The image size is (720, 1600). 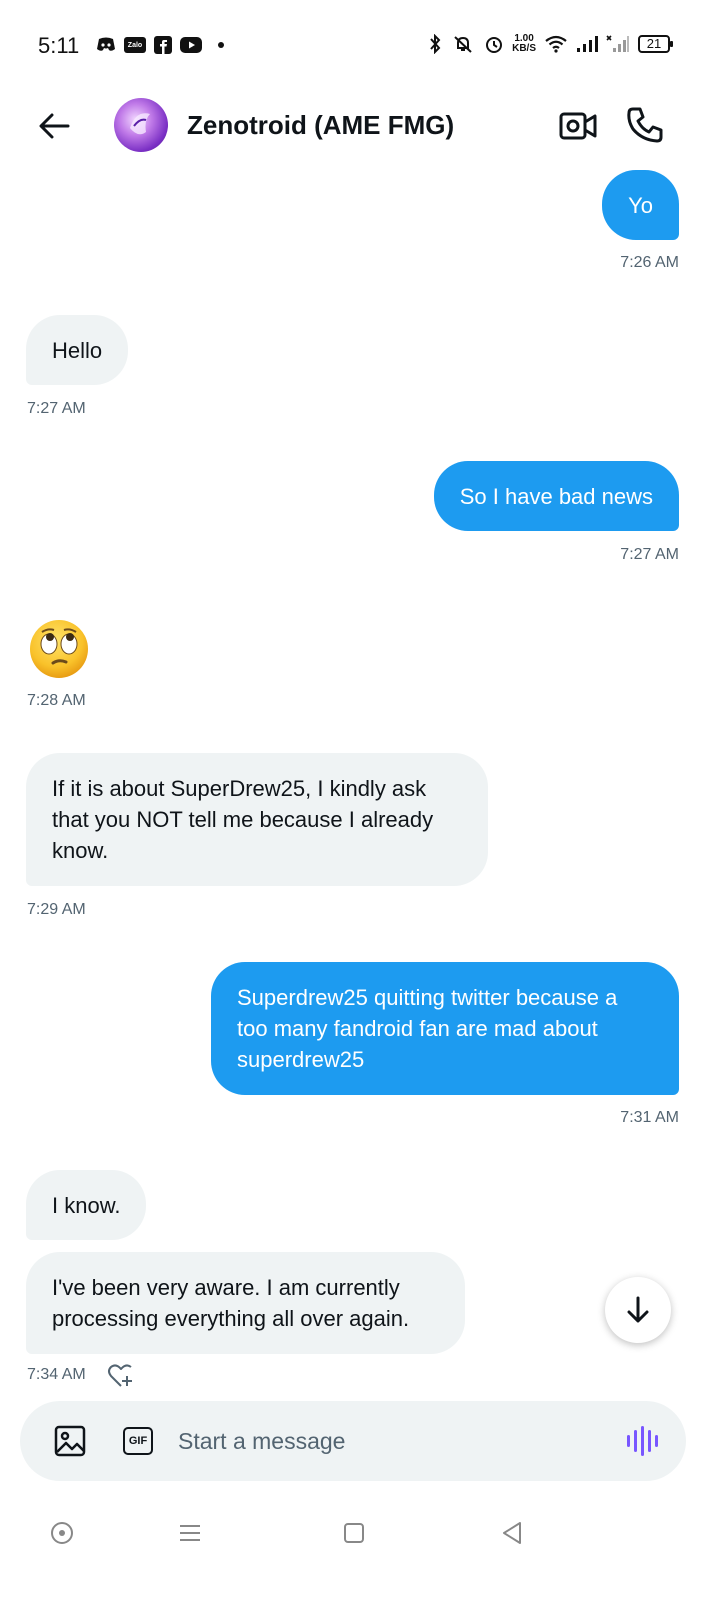 I want to click on discord-icon, so click(x=106, y=44).